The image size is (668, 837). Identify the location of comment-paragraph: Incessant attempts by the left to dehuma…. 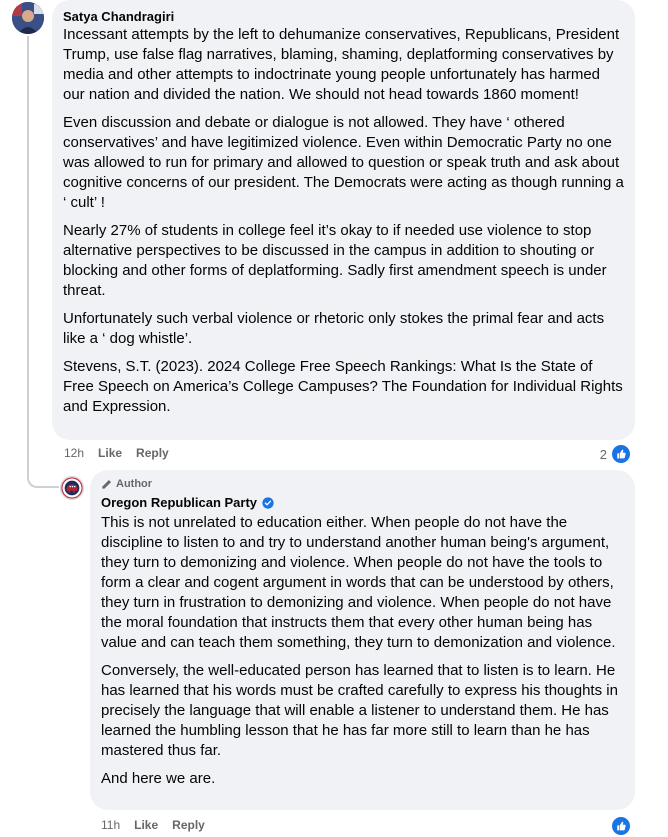
(341, 64).